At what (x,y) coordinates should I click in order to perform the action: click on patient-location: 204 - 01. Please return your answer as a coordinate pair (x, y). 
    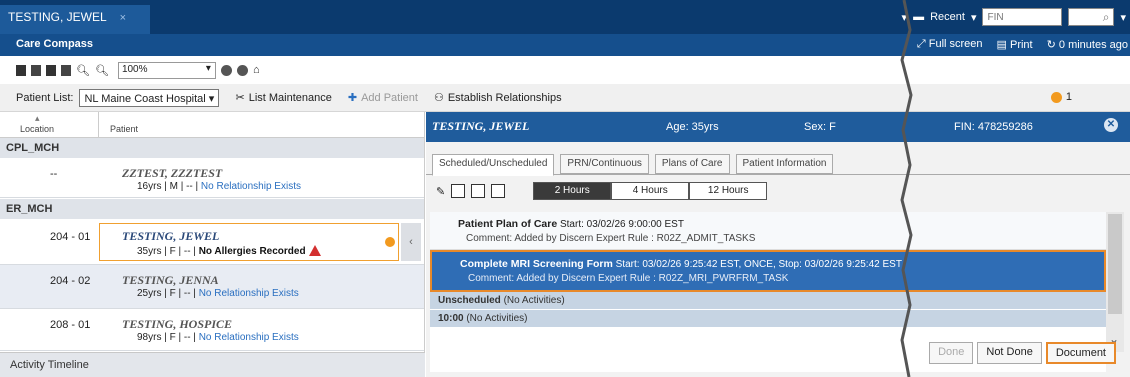
    Looking at the image, I should click on (70, 237).